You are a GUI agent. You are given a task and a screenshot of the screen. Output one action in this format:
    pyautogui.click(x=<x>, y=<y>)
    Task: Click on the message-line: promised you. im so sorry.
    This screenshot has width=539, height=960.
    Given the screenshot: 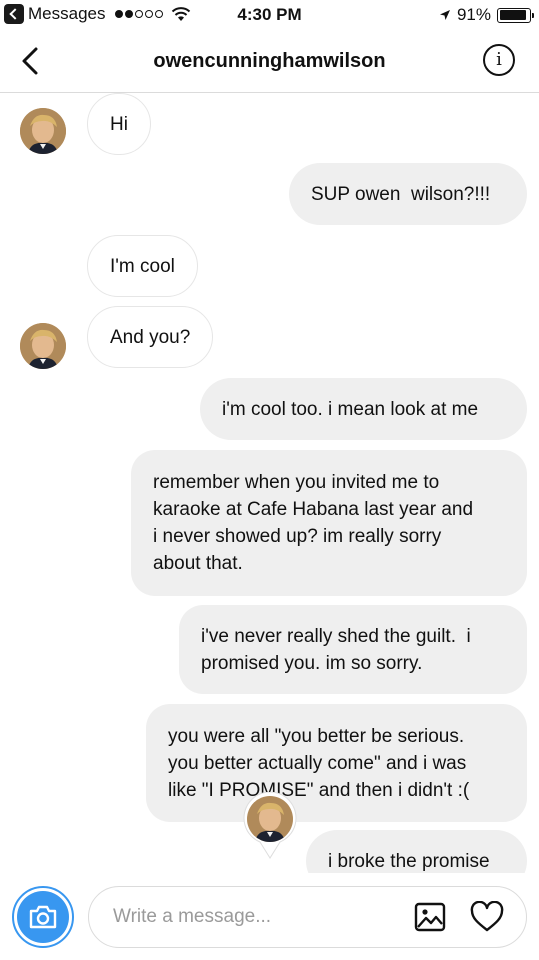 What is the action you would take?
    pyautogui.click(x=312, y=663)
    